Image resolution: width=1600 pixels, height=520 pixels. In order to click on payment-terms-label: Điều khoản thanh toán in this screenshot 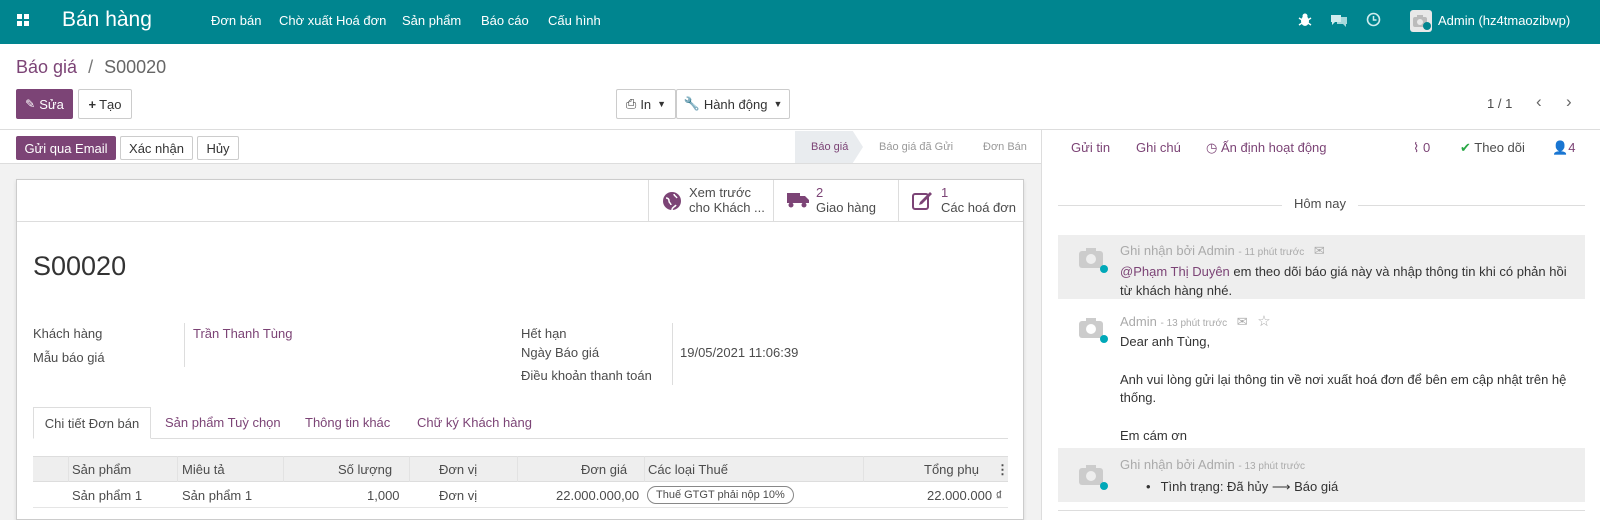, I will do `click(586, 375)`.